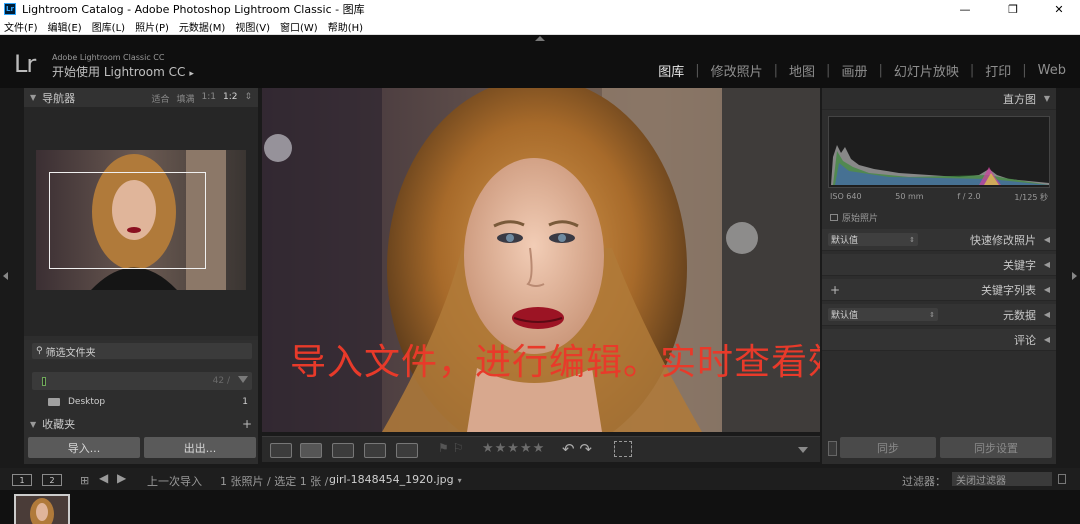 The width and height of the screenshot is (1080, 524). I want to click on filmstrip-source: 上一次导入, so click(174, 481).